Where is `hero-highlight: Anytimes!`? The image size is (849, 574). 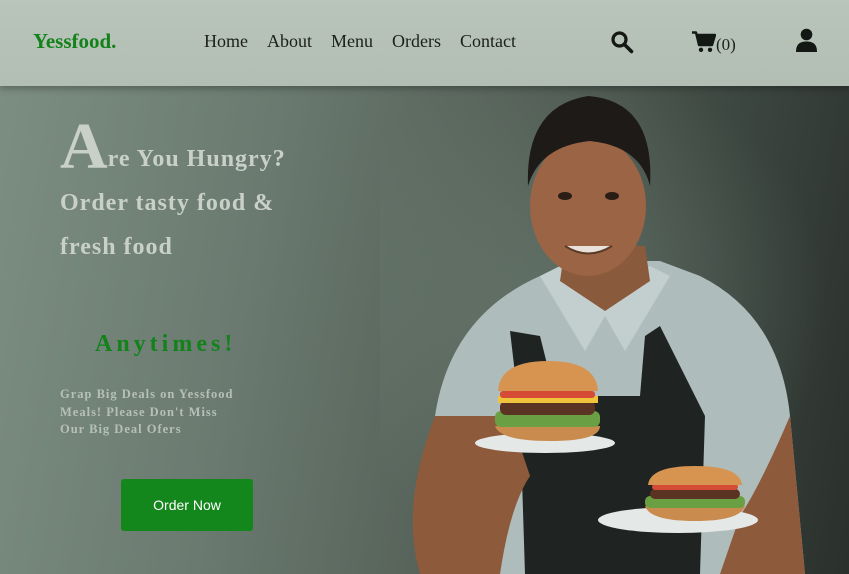
hero-highlight: Anytimes! is located at coordinates (166, 344).